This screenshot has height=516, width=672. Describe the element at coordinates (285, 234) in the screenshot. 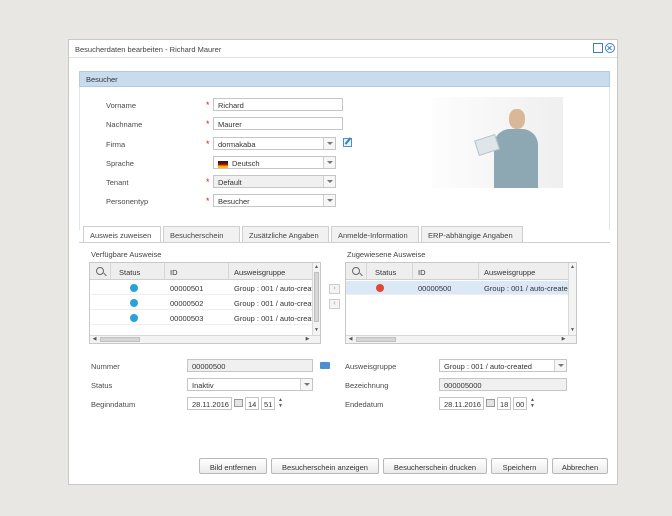

I see `tab-zusaetzliche-angaben: Zusätzliche Angaben` at that location.